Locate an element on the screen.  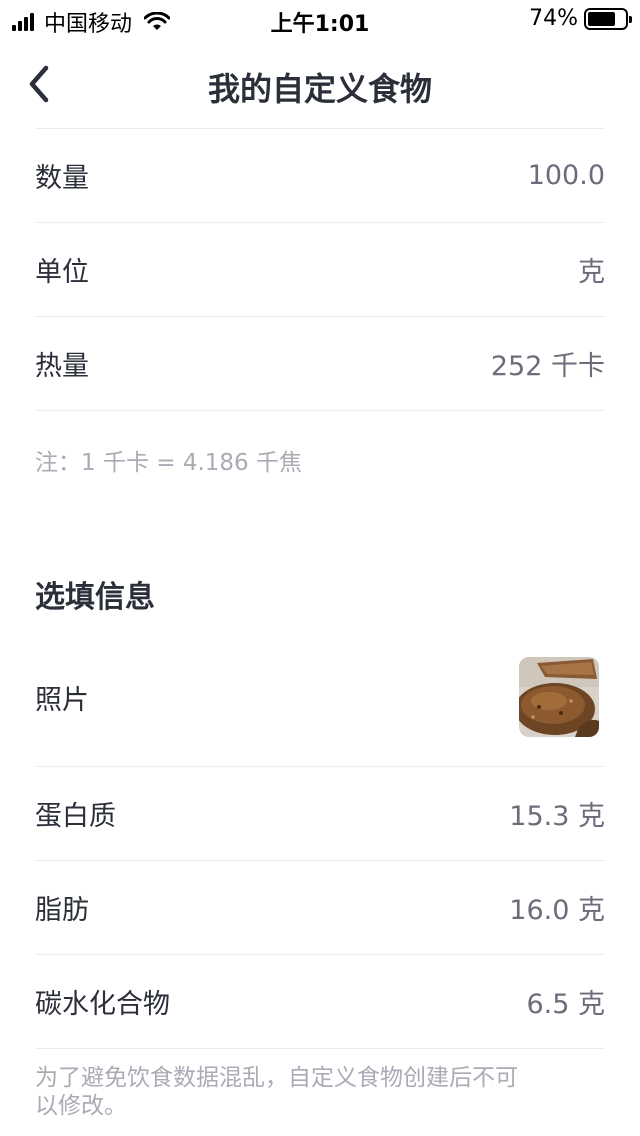
row-label: 热量 is located at coordinates (62, 366).